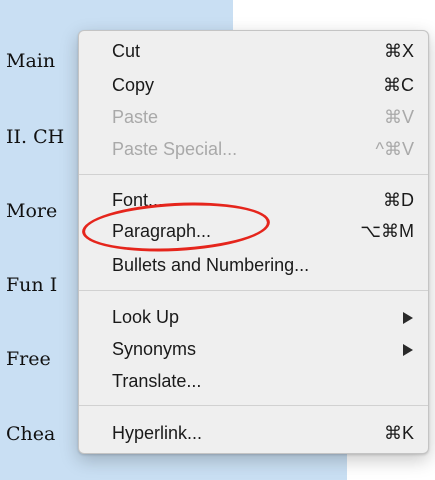  What do you see at coordinates (126, 51) in the screenshot?
I see `menu-item-label: Cut` at bounding box center [126, 51].